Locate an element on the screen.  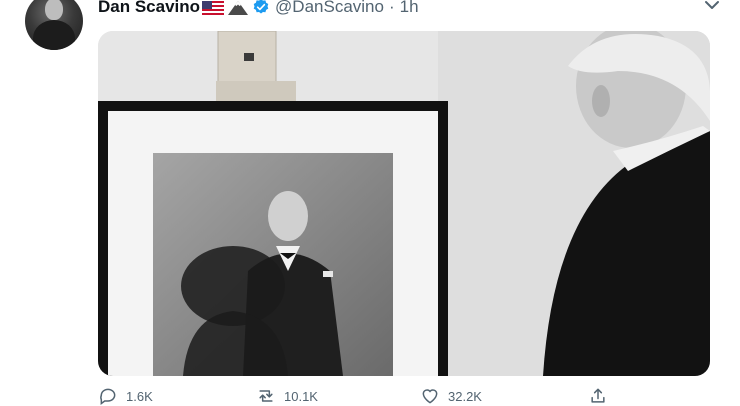
reply-count: 1.6K is located at coordinates (139, 396).